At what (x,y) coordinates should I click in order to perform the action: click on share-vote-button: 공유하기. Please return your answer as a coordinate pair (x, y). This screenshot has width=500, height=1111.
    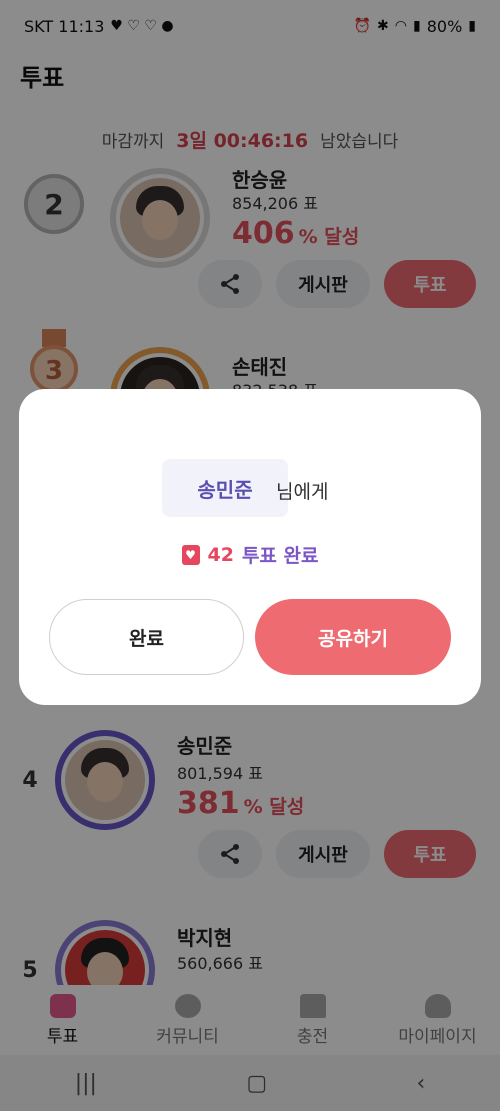
    Looking at the image, I should click on (353, 637).